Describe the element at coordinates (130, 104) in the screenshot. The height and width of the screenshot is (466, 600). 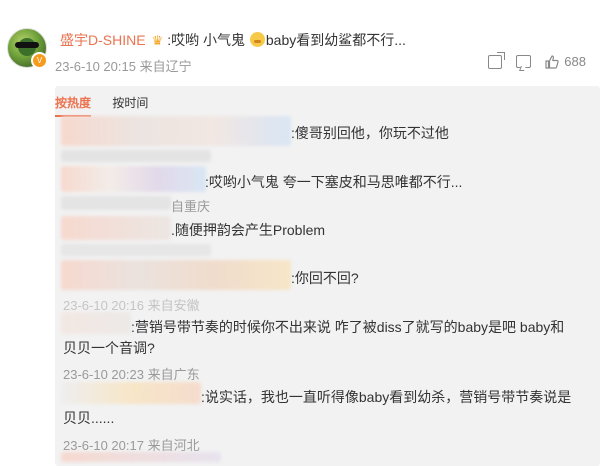
I see `tab-by-time: 按时间` at that location.